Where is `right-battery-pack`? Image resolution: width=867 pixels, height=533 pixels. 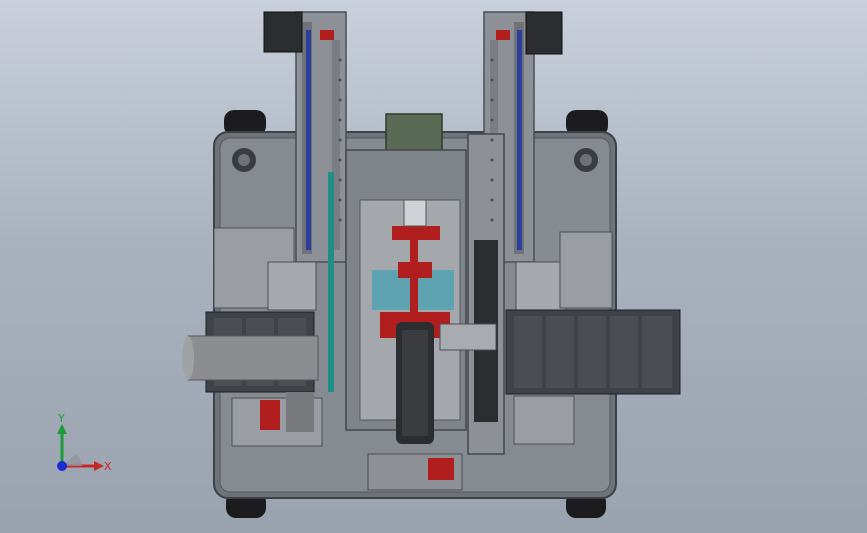
right-battery-pack is located at coordinates (593, 352).